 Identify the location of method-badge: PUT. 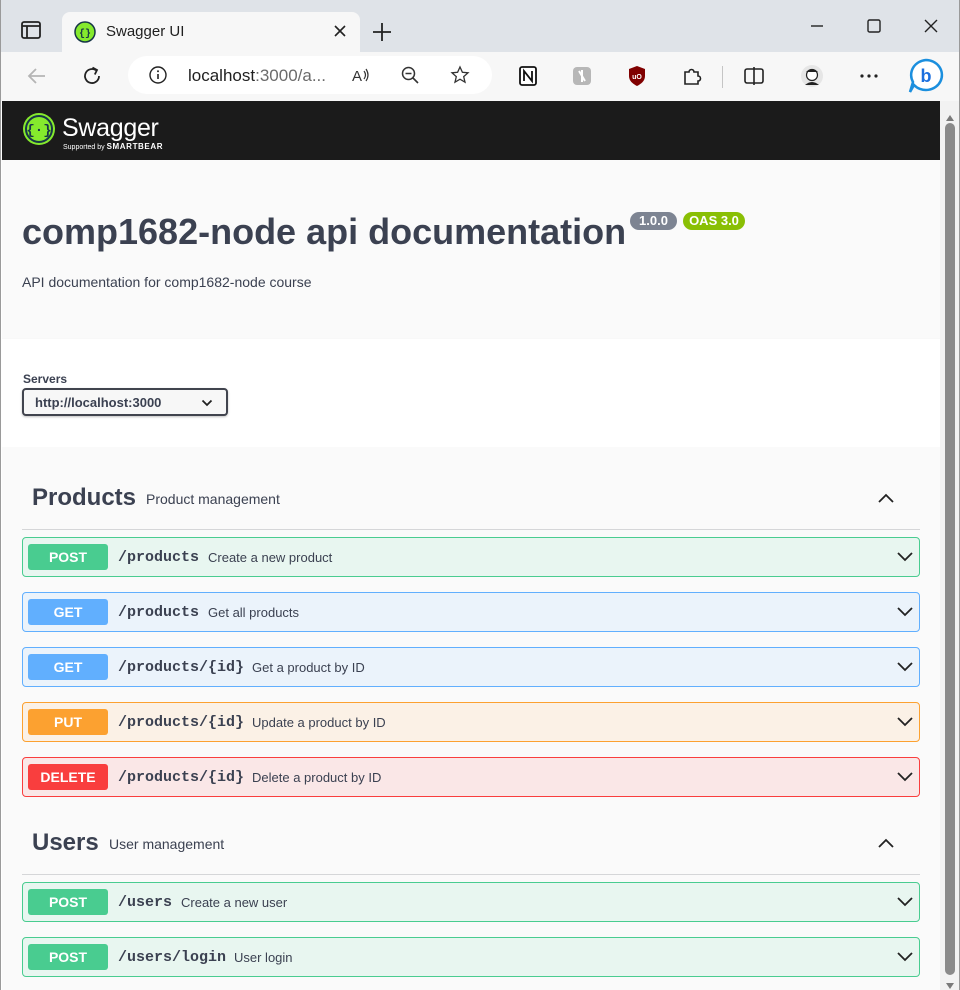
(68, 722).